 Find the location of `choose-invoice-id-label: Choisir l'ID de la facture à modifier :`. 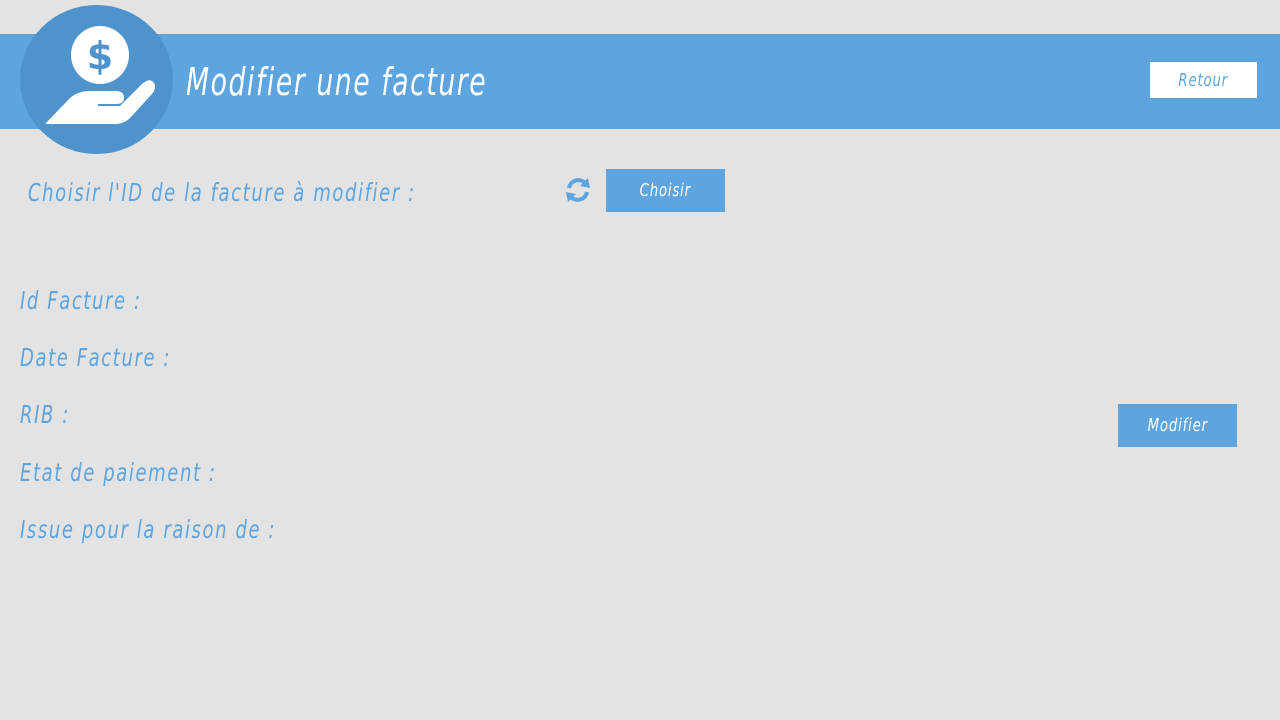

choose-invoice-id-label: Choisir l'ID de la facture à modifier : is located at coordinates (222, 192).